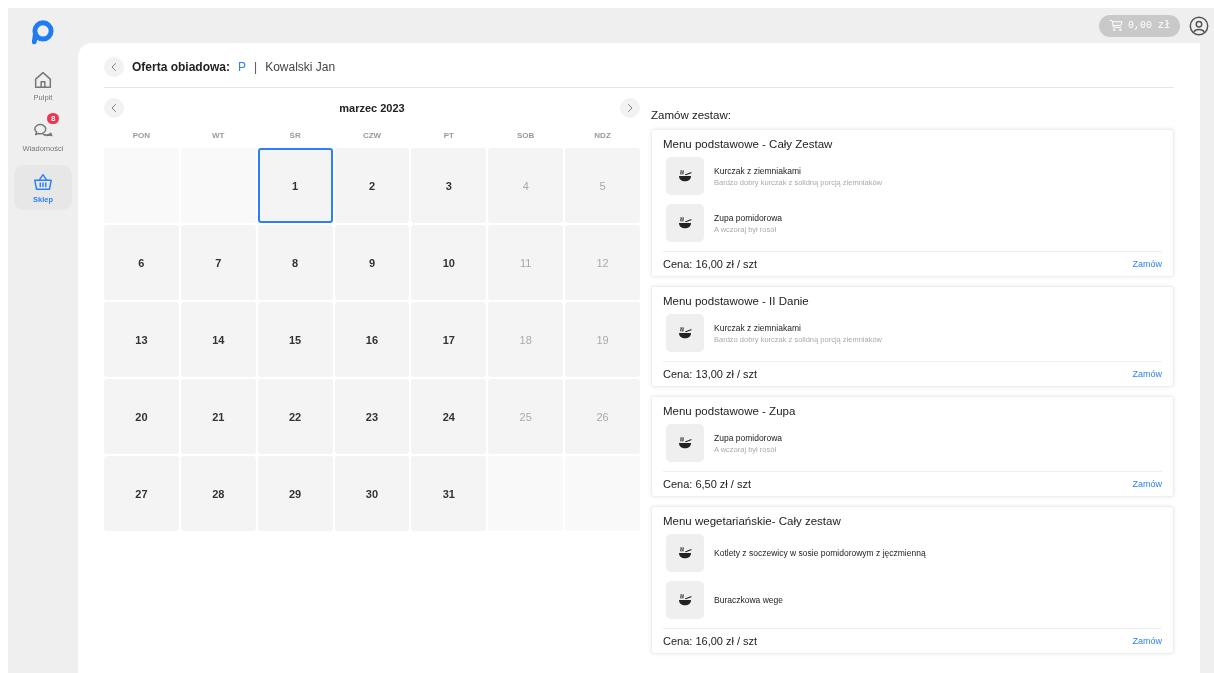 The image size is (1214, 673). What do you see at coordinates (1199, 25) in the screenshot?
I see `user-icon` at bounding box center [1199, 25].